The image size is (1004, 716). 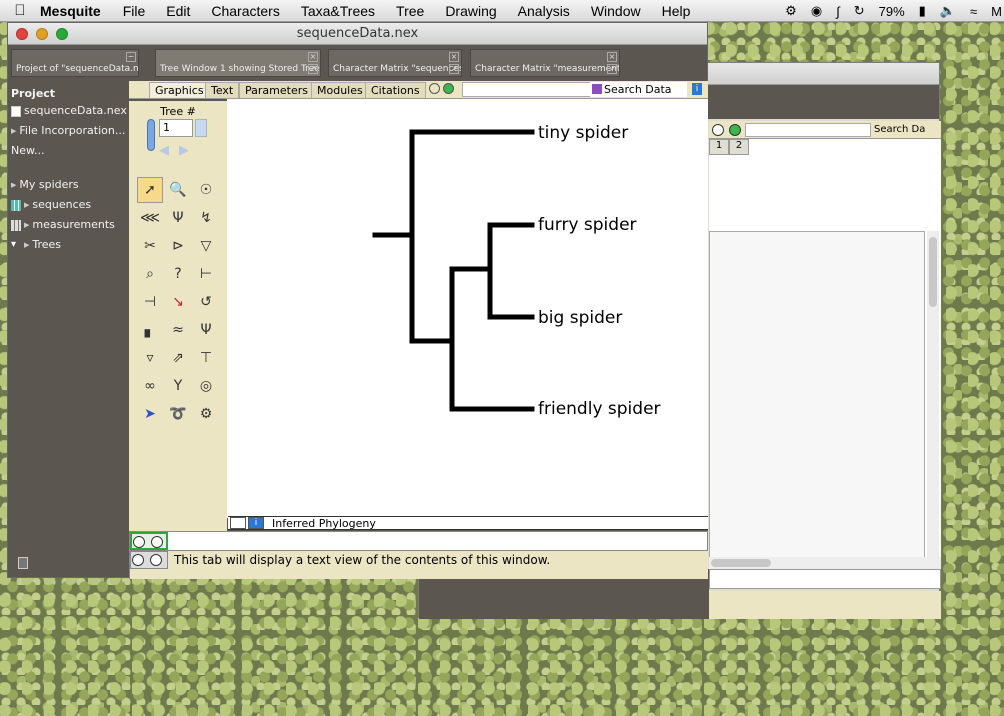 What do you see at coordinates (178, 330) in the screenshot?
I see `interchange-tool-icon: ≈` at bounding box center [178, 330].